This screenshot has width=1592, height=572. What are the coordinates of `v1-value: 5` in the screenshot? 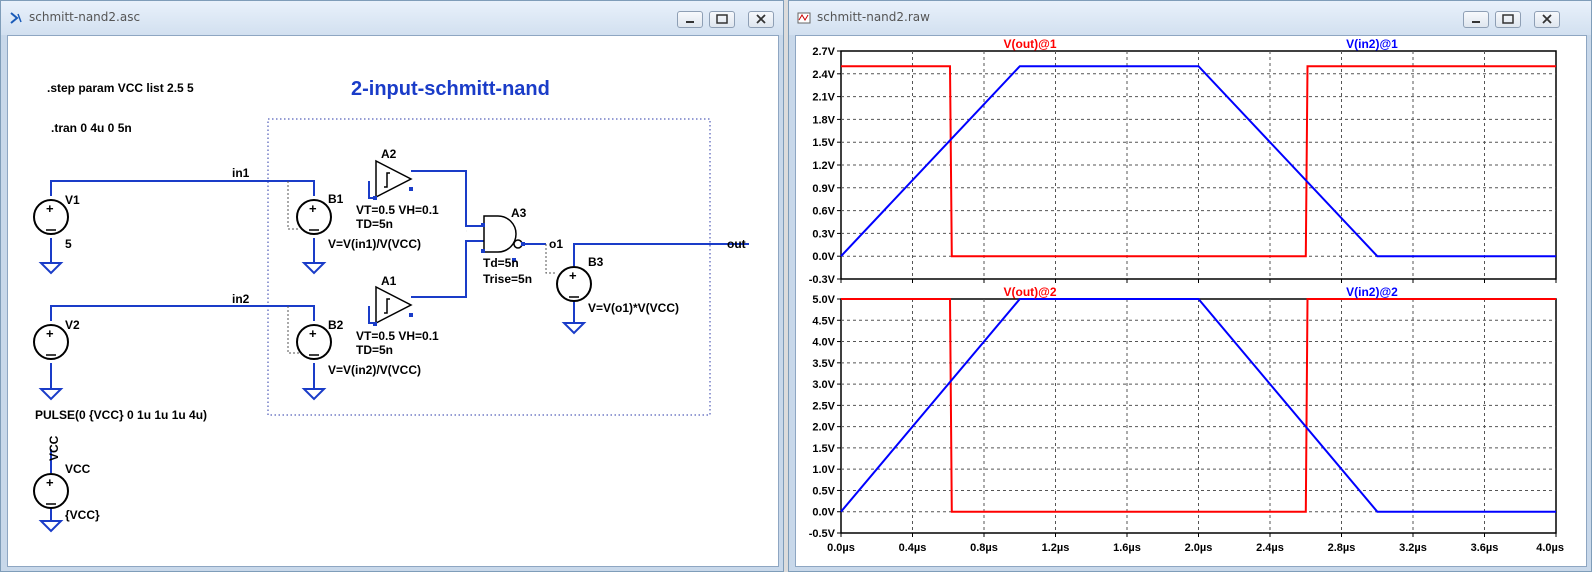 It's located at (68, 244).